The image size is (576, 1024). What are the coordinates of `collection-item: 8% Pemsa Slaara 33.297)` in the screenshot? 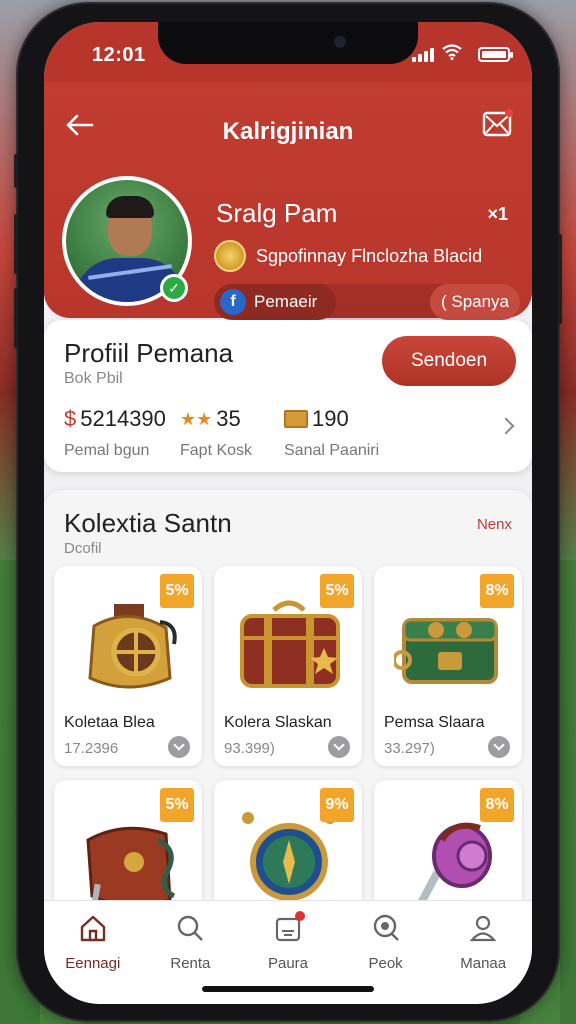 It's located at (448, 666).